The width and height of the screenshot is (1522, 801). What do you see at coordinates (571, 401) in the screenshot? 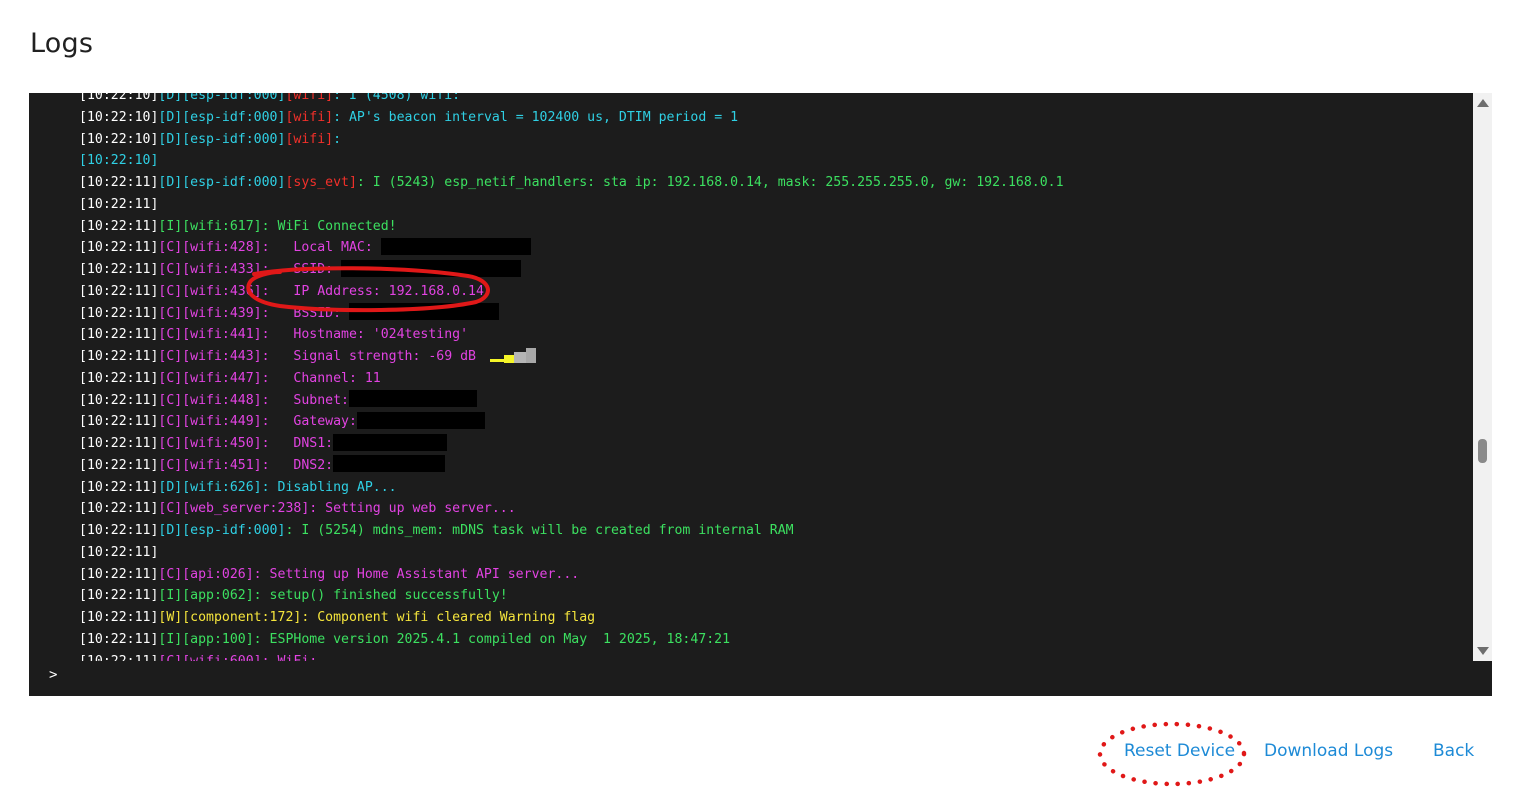
I see `log-line: [10:22:11][C][wifi:448]: Subnet:` at bounding box center [571, 401].